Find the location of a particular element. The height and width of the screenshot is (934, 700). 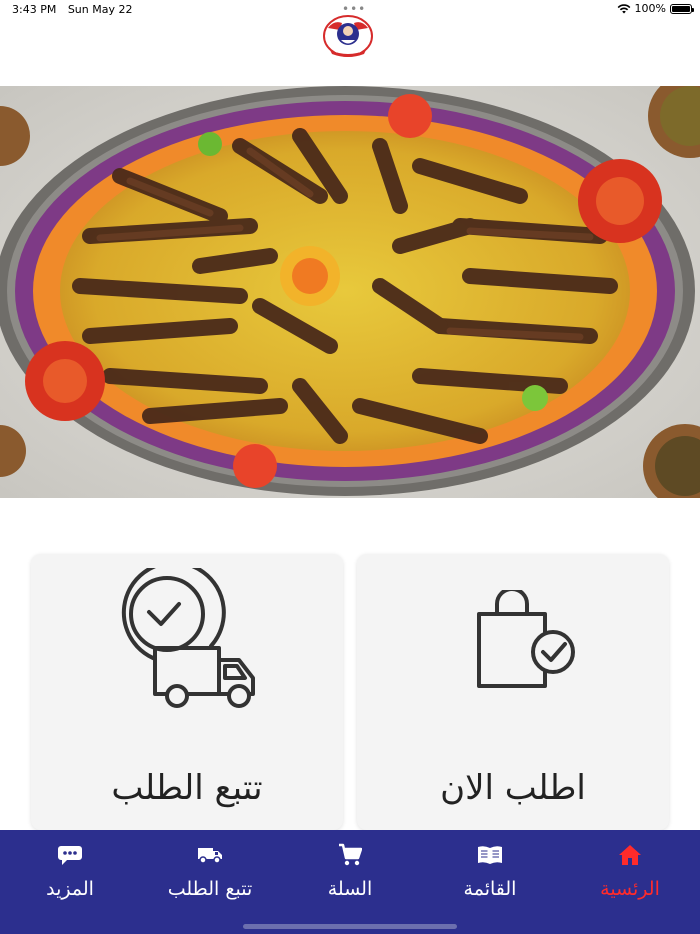

tab-more: المزيد is located at coordinates (70, 871).